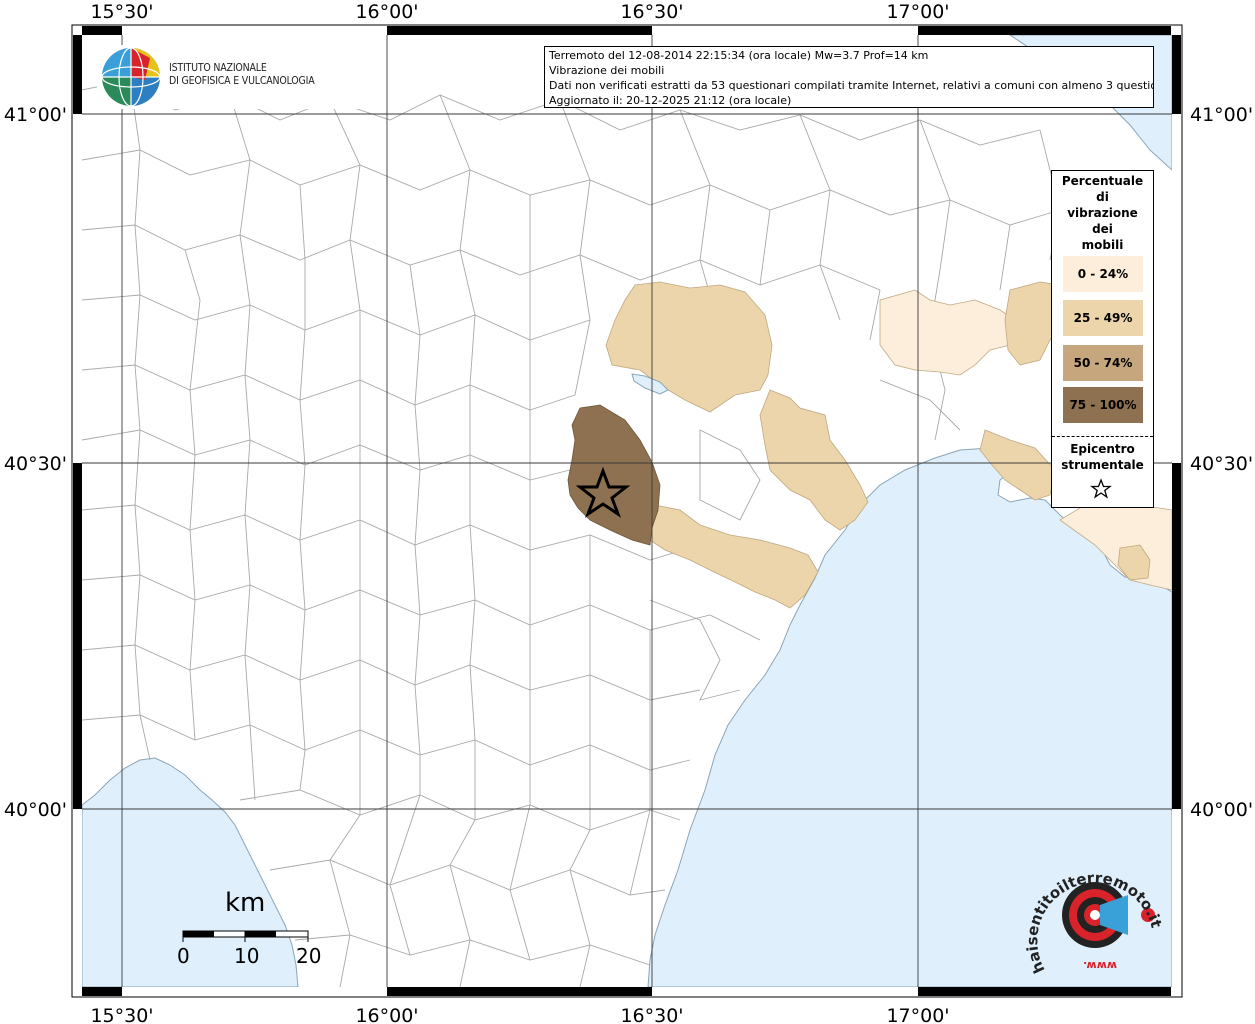  I want to click on tick-label-left-3: 40°00', so click(35, 810).